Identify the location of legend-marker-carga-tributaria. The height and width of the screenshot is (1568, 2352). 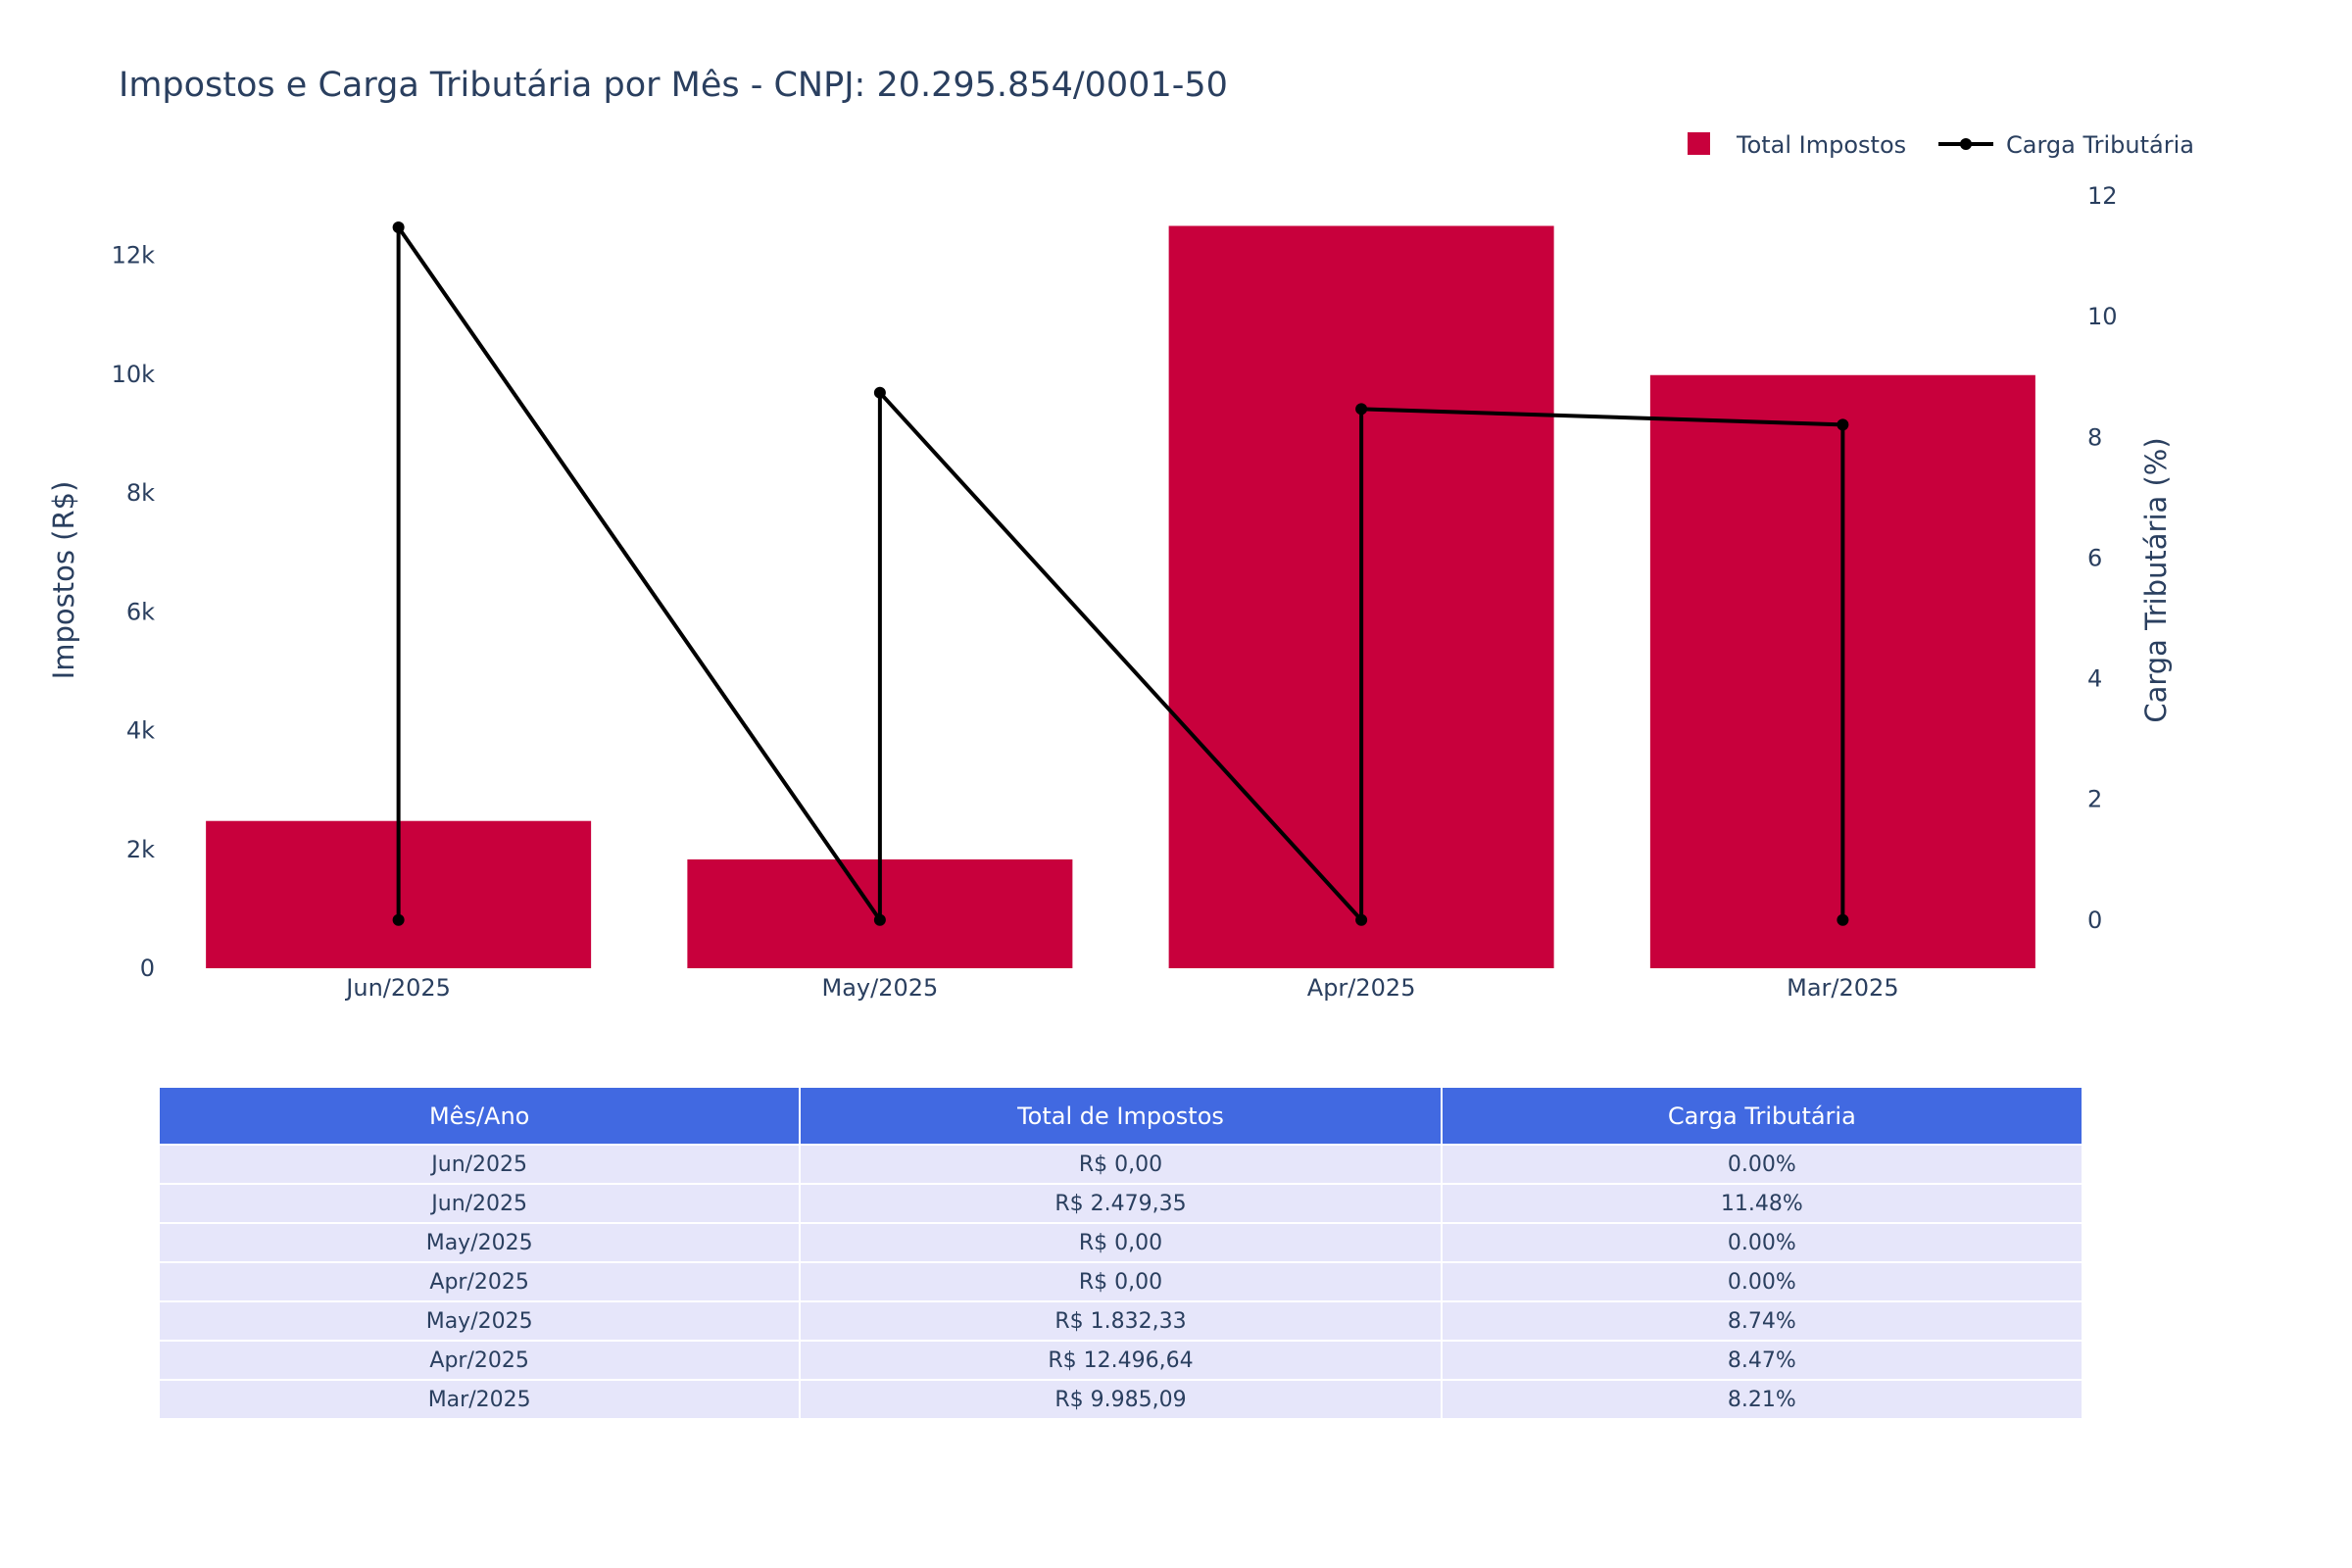
(1966, 144).